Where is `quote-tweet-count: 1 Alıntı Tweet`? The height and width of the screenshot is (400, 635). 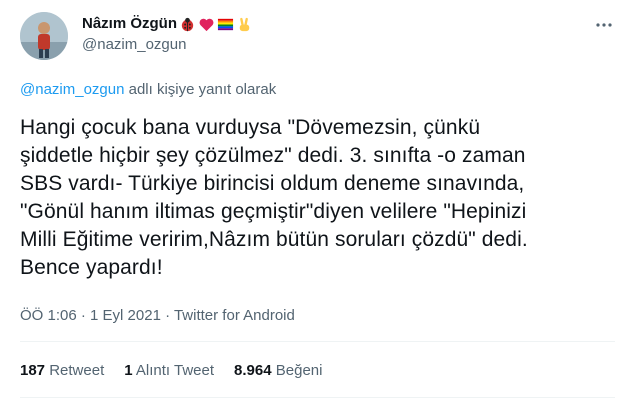
quote-tweet-count: 1 Alıntı Tweet is located at coordinates (169, 370).